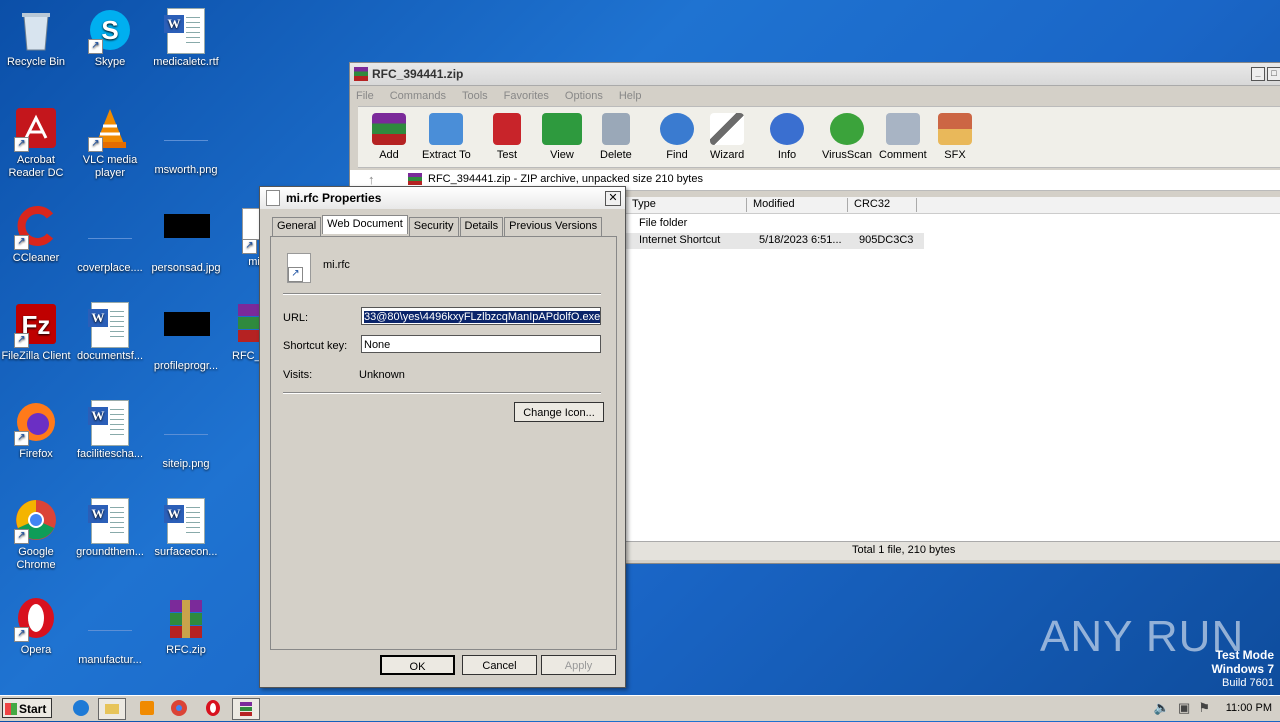  Describe the element at coordinates (37, 38) in the screenshot. I see `desktop-icon-recycle-bin: Recycle Bin` at that location.